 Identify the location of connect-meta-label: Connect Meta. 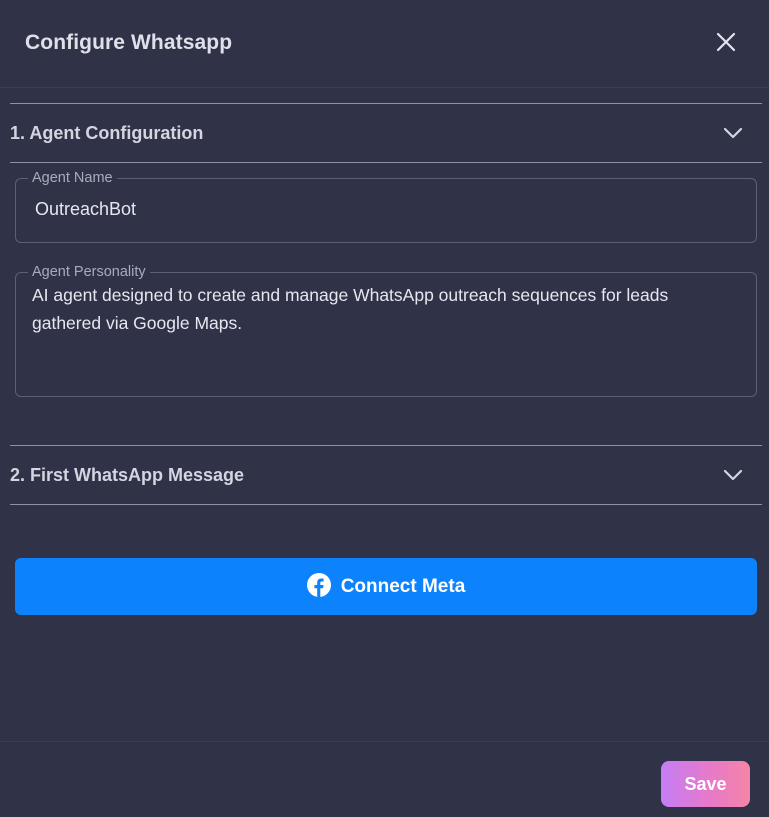
(403, 586).